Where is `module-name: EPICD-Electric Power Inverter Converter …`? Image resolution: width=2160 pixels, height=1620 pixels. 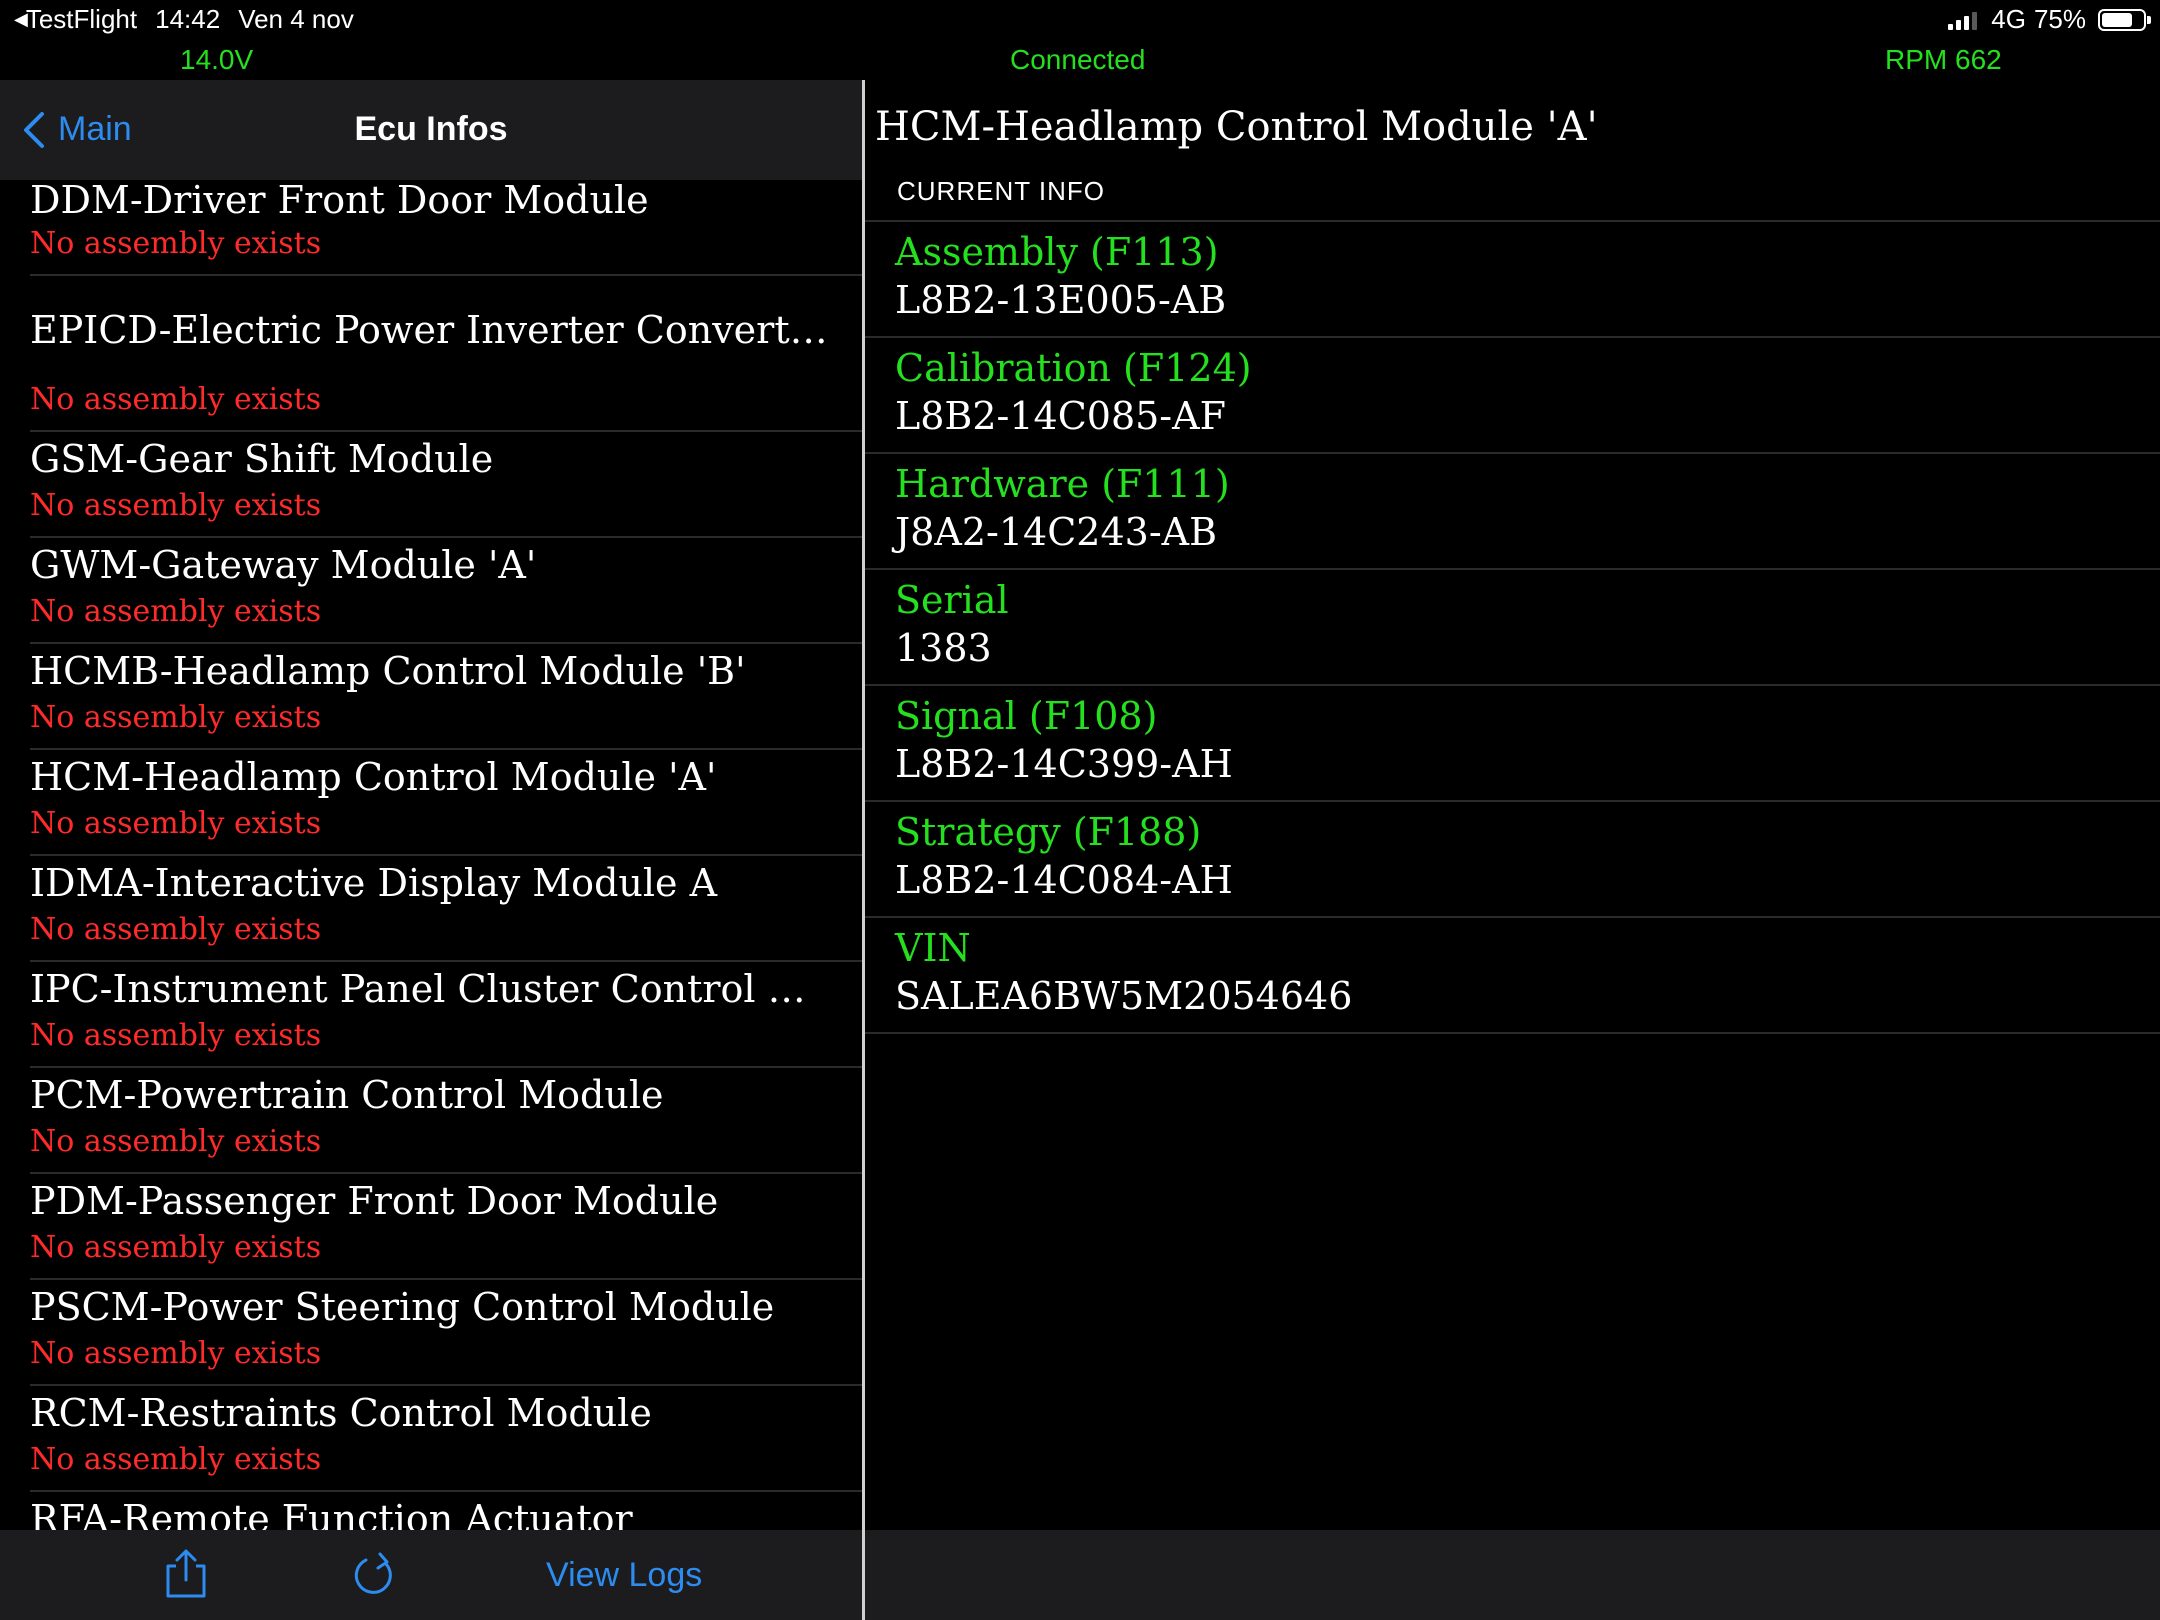 module-name: EPICD-Electric Power Inverter Converter … is located at coordinates (430, 330).